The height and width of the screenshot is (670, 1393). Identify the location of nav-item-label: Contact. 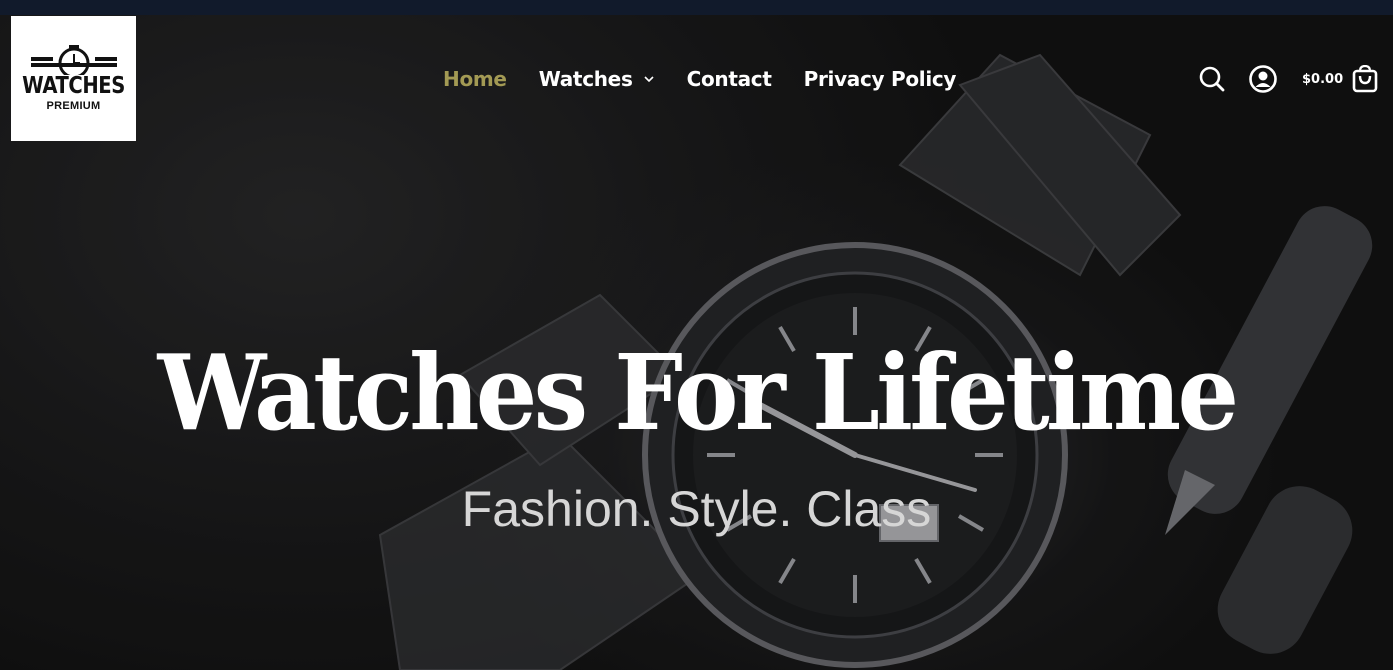
(729, 79).